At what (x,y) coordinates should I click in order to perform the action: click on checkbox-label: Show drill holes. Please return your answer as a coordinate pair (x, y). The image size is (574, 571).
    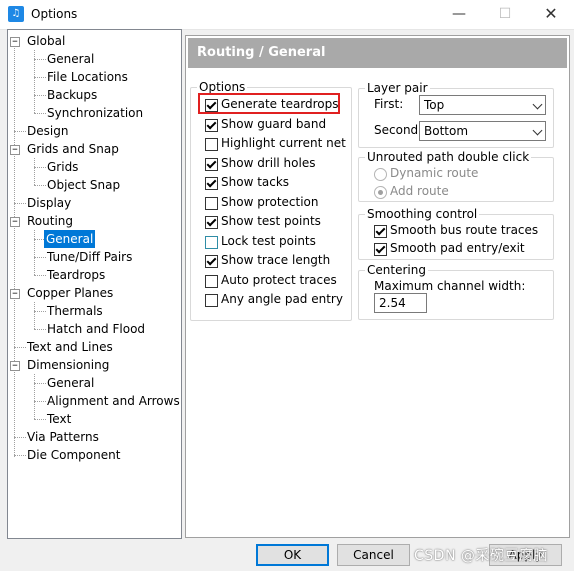
    Looking at the image, I should click on (268, 163).